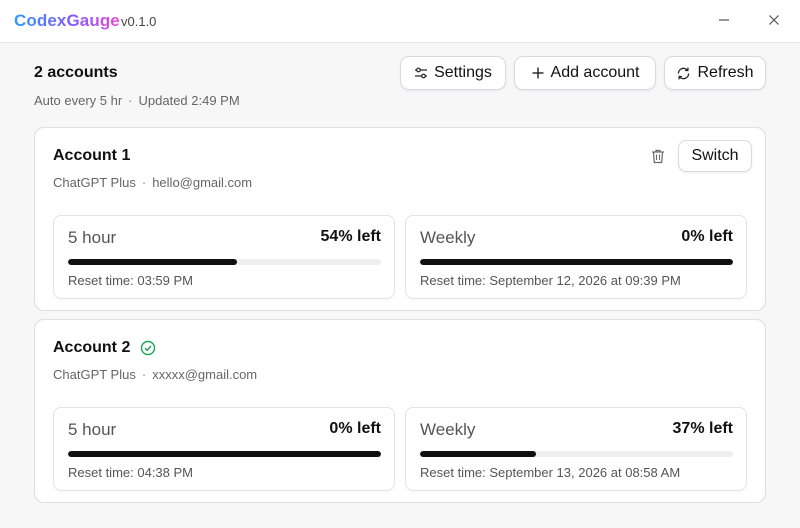  I want to click on refresh-label: Refresh, so click(725, 72).